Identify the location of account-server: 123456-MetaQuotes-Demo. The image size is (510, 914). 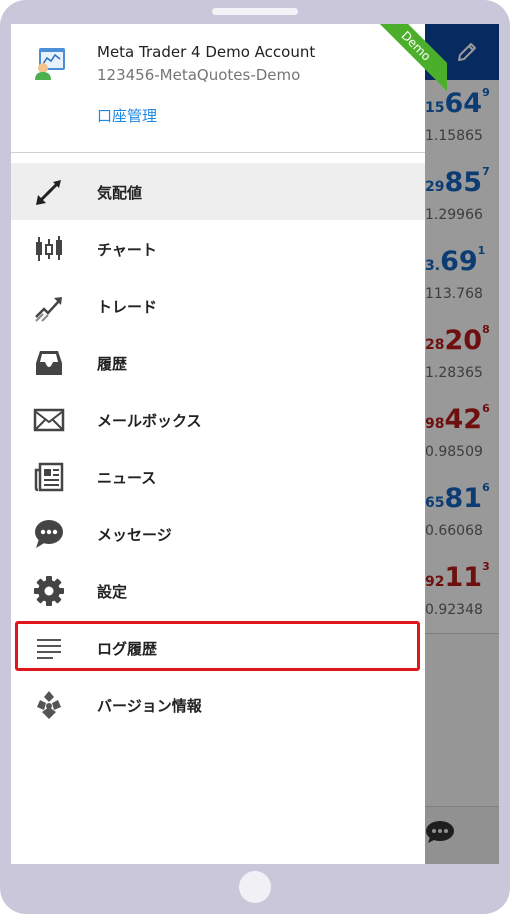
(199, 75).